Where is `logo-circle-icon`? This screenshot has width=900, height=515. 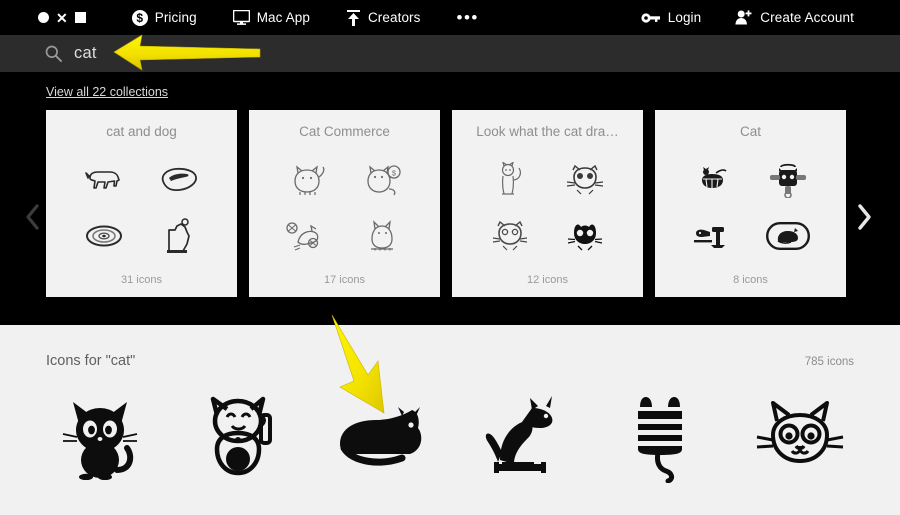 logo-circle-icon is located at coordinates (43, 17).